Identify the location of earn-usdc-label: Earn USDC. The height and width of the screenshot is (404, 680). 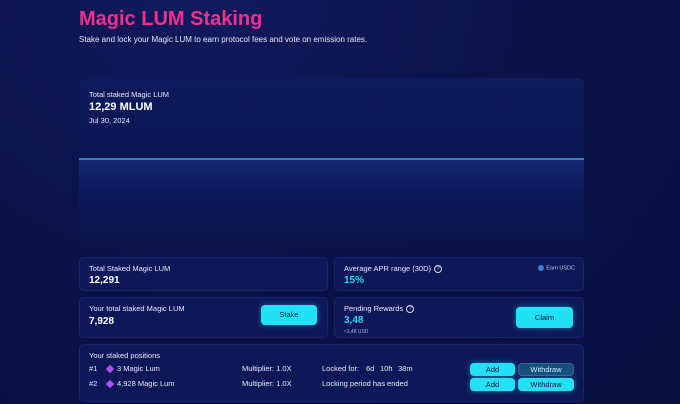
(560, 268).